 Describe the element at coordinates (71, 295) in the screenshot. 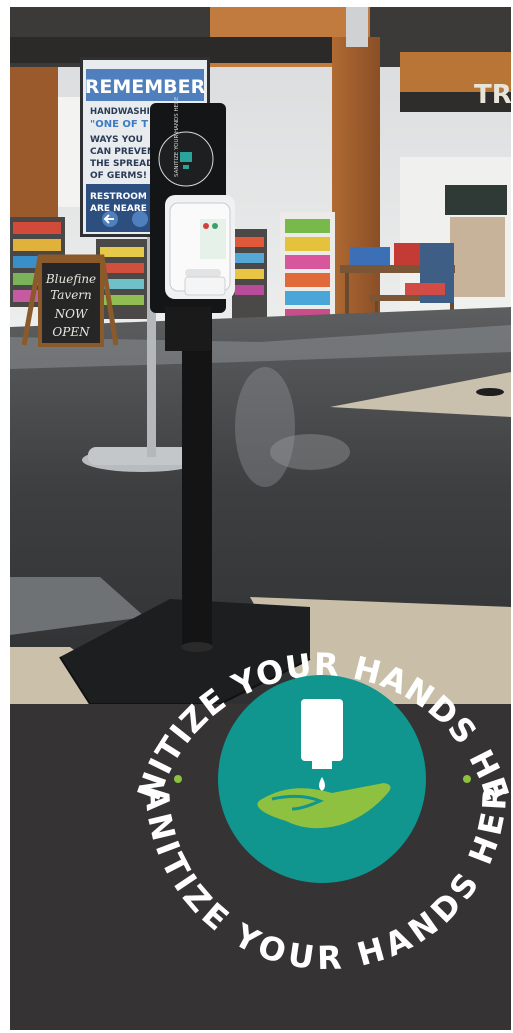

I see `chalkboard-line-2: Tavern` at that location.